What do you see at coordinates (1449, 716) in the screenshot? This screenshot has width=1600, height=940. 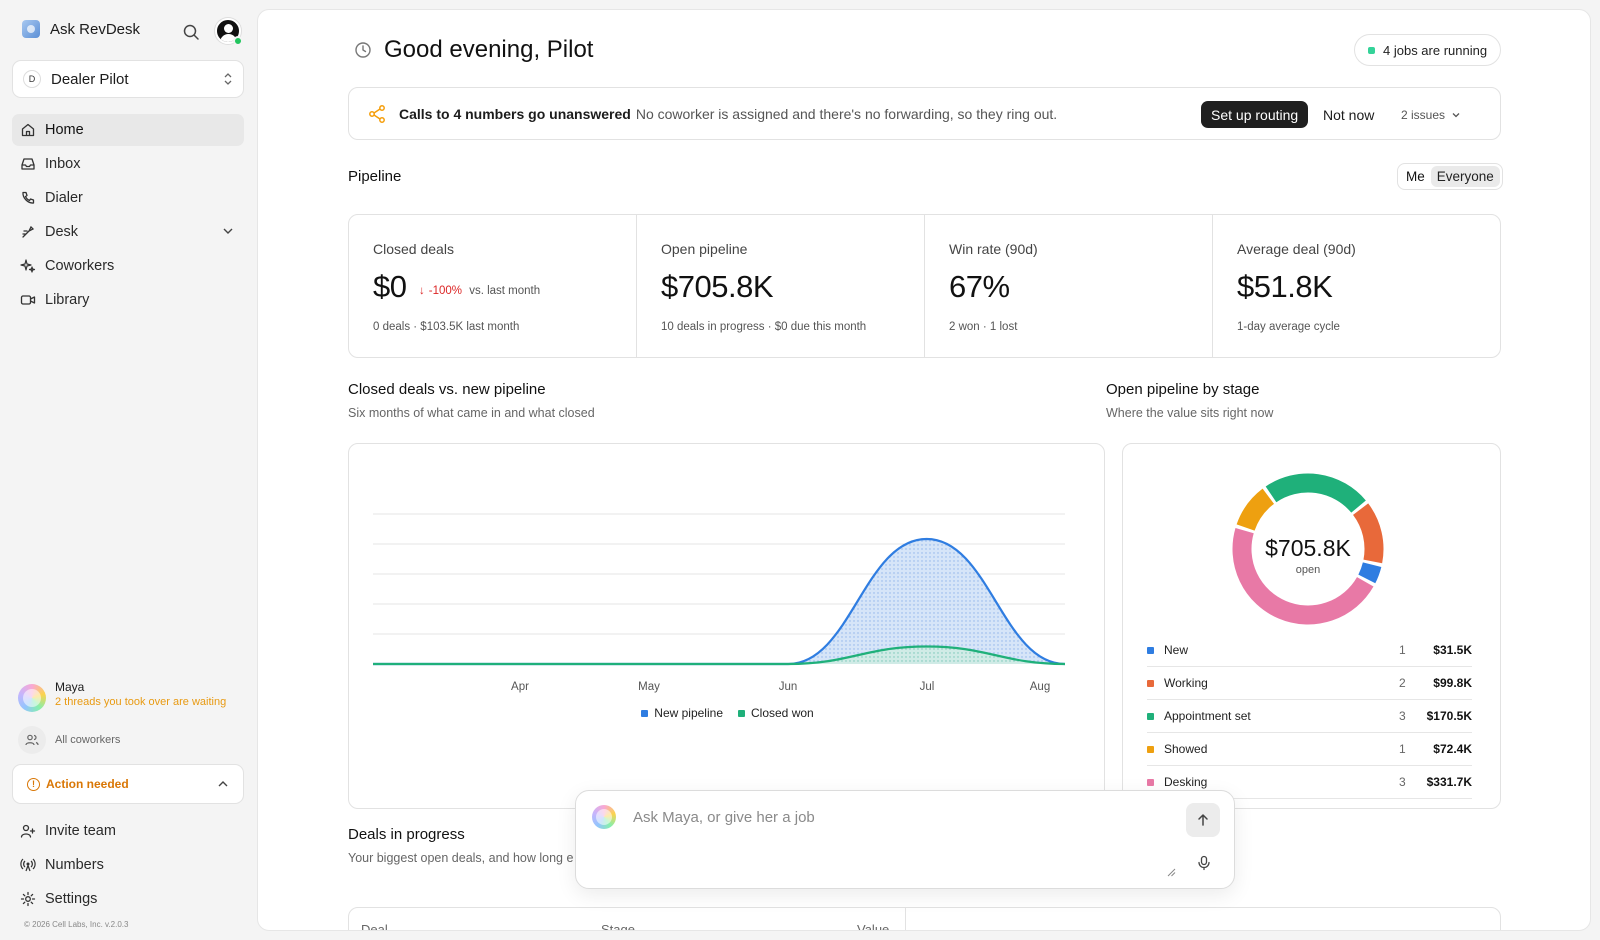 I see `stage-value: $170.5K` at bounding box center [1449, 716].